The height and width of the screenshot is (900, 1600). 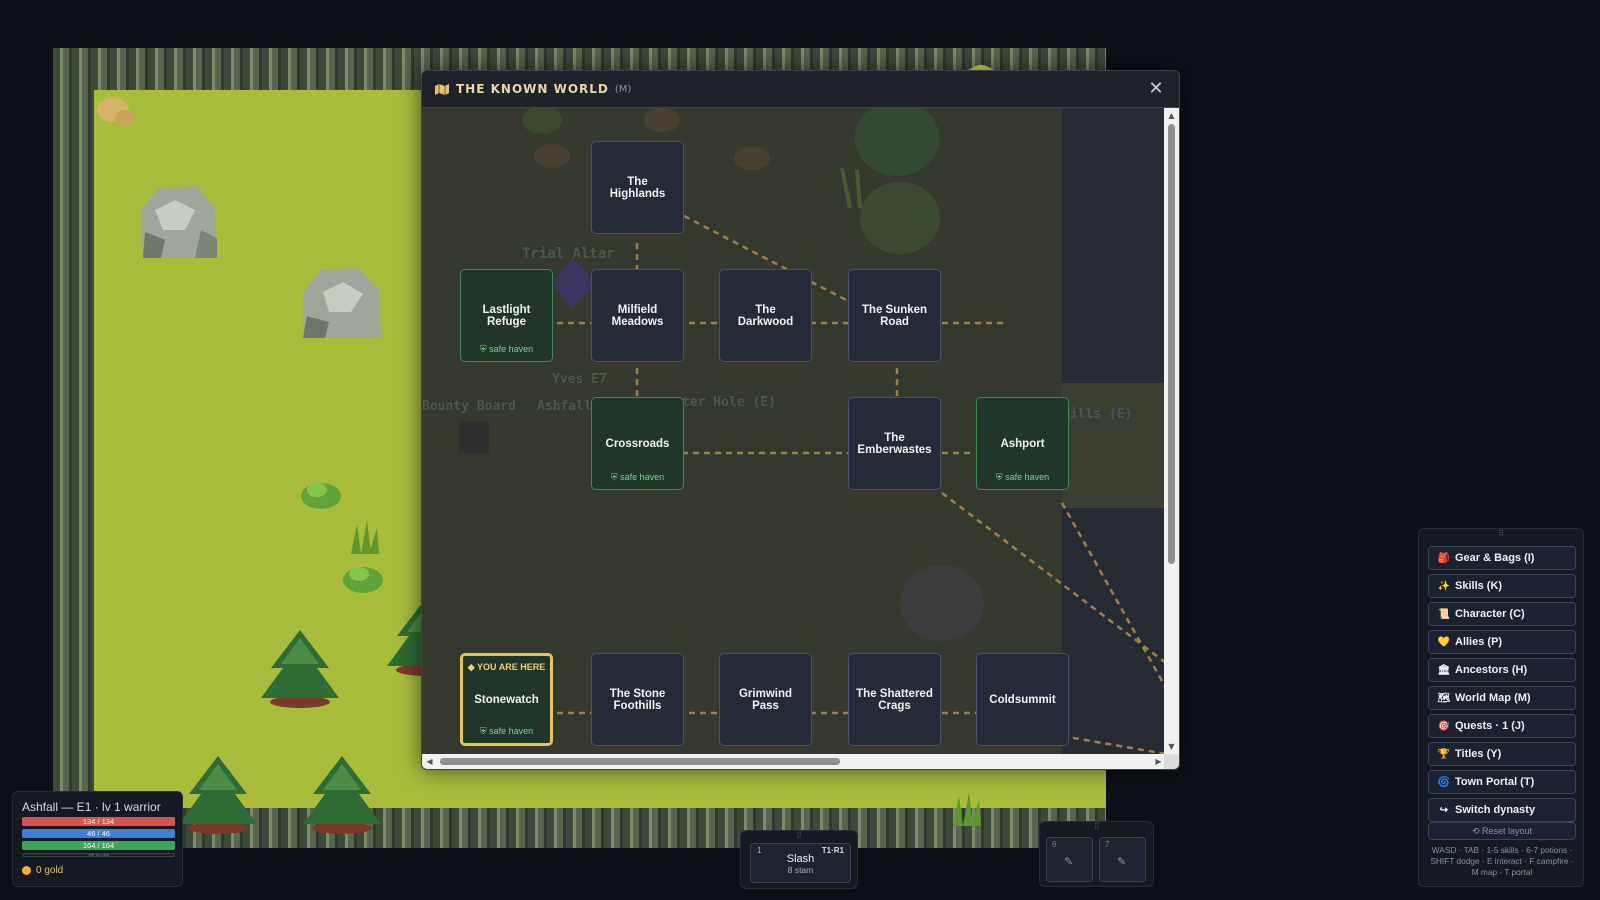 I want to click on menu-label: Town Portal (T), so click(x=1495, y=782).